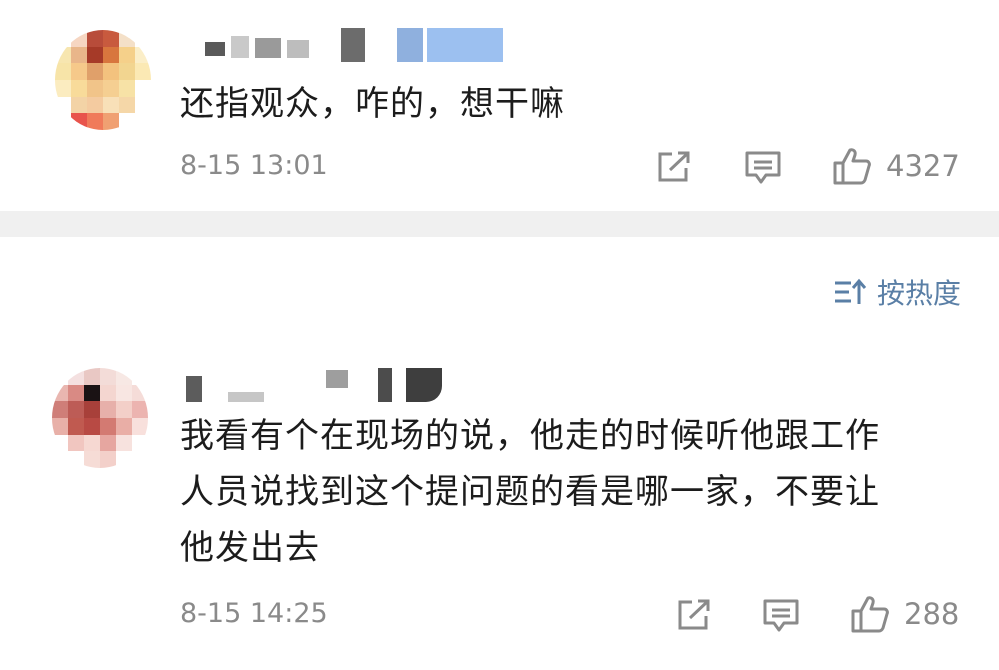  What do you see at coordinates (254, 613) in the screenshot?
I see `comment-timestamp: 8-15 14:25` at bounding box center [254, 613].